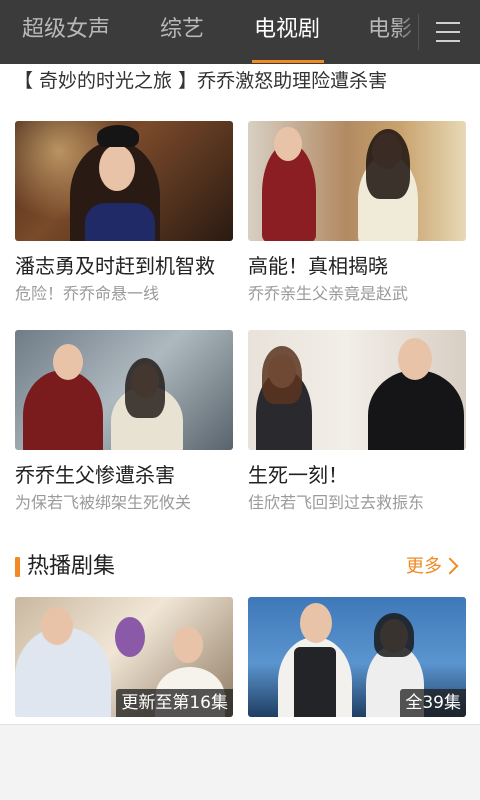 This screenshot has width=480, height=800. Describe the element at coordinates (17, 567) in the screenshot. I see `section-accent-bar` at that location.